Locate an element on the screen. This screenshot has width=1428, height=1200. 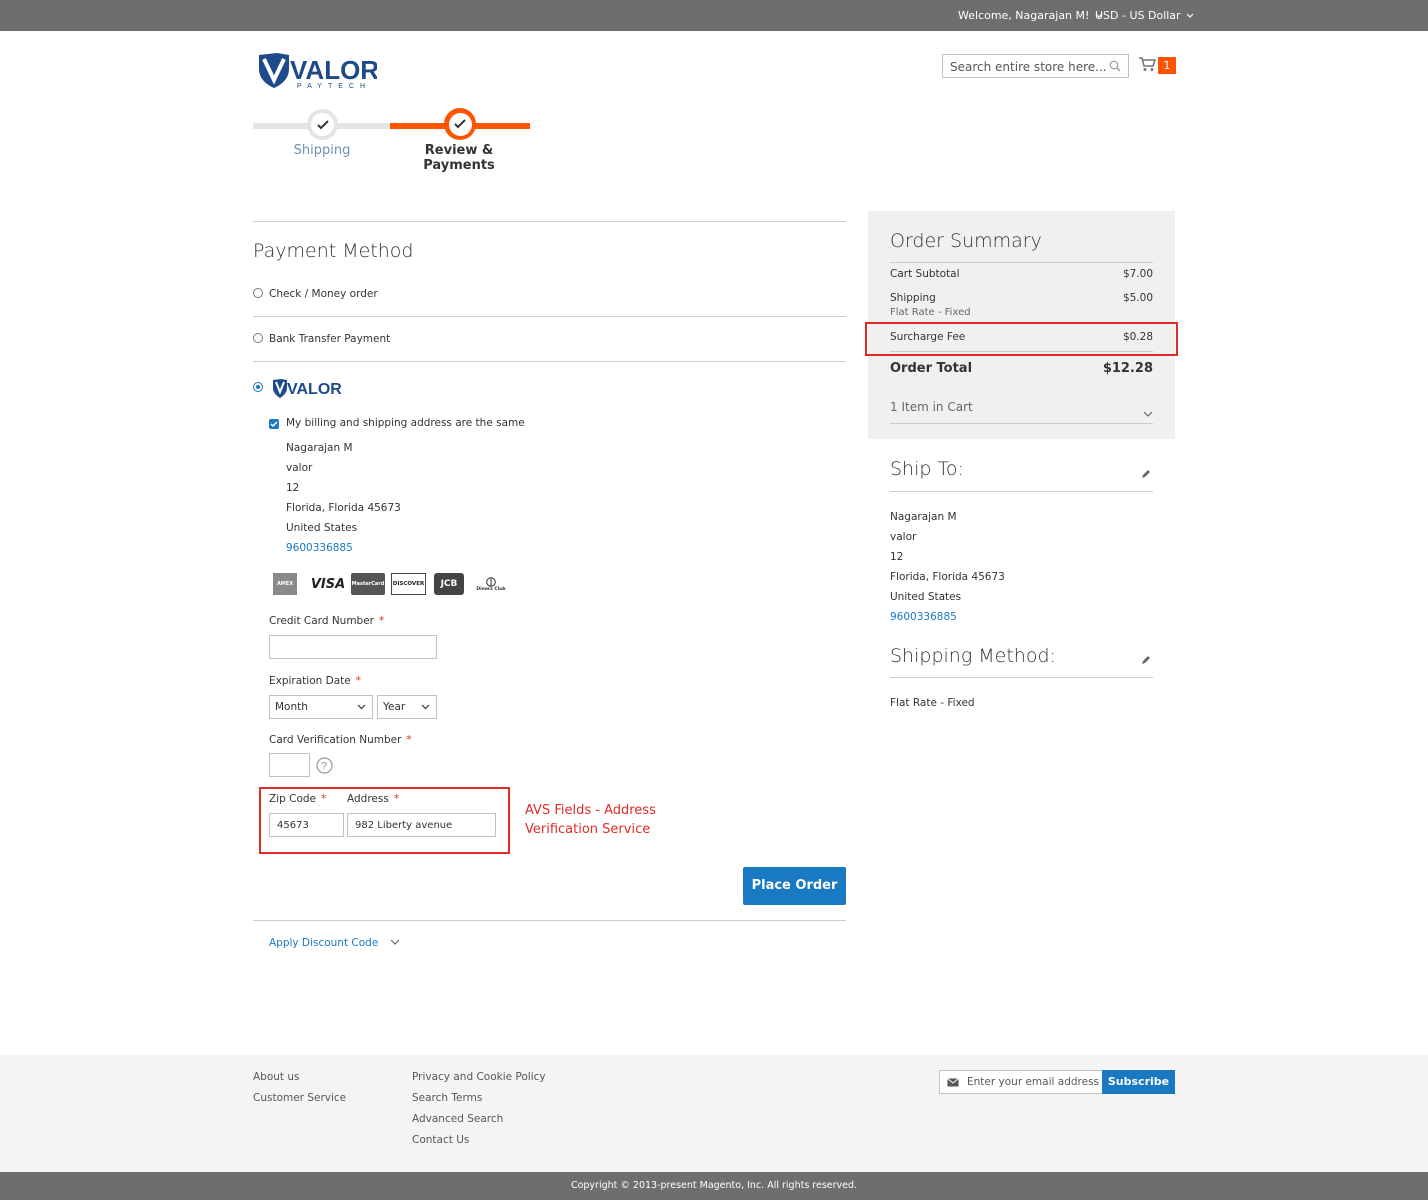
mastercard-card-icon: MasterCard is located at coordinates (368, 584).